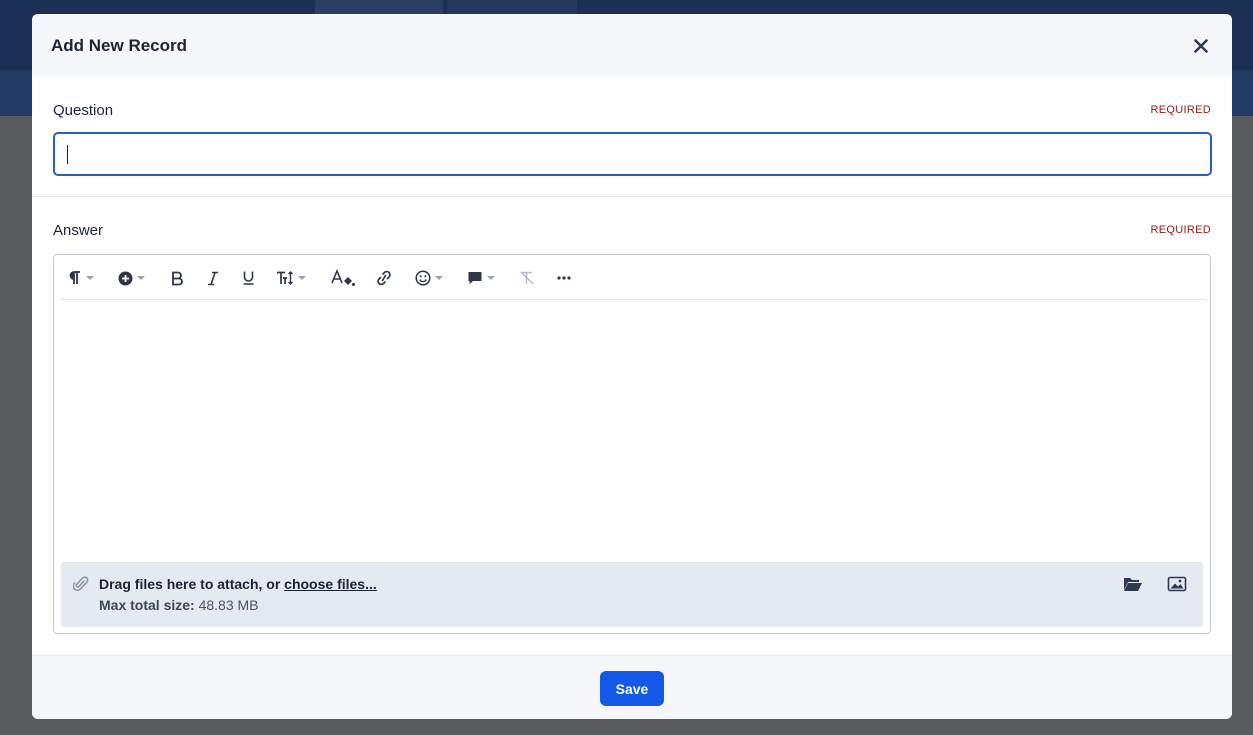 This screenshot has width=1253, height=735. I want to click on underline-icon, so click(248, 278).